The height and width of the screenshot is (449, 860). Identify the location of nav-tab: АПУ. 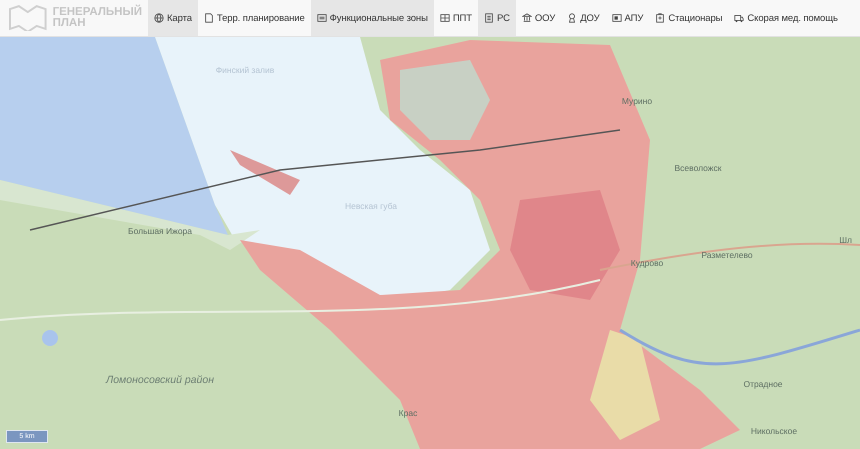
(628, 18).